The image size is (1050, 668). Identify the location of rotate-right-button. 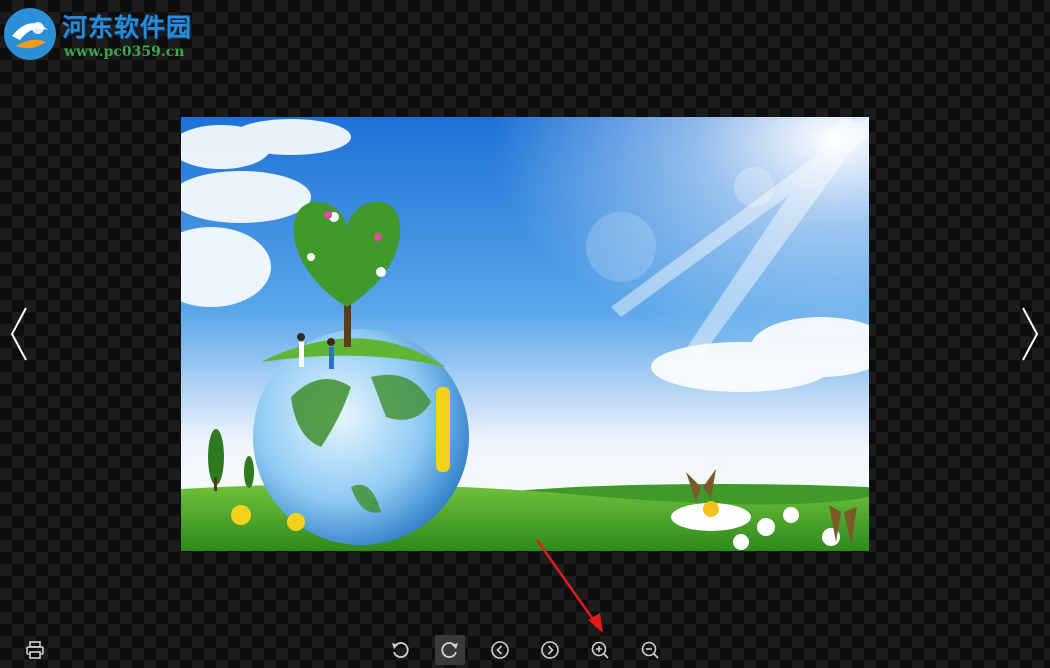
(450, 650).